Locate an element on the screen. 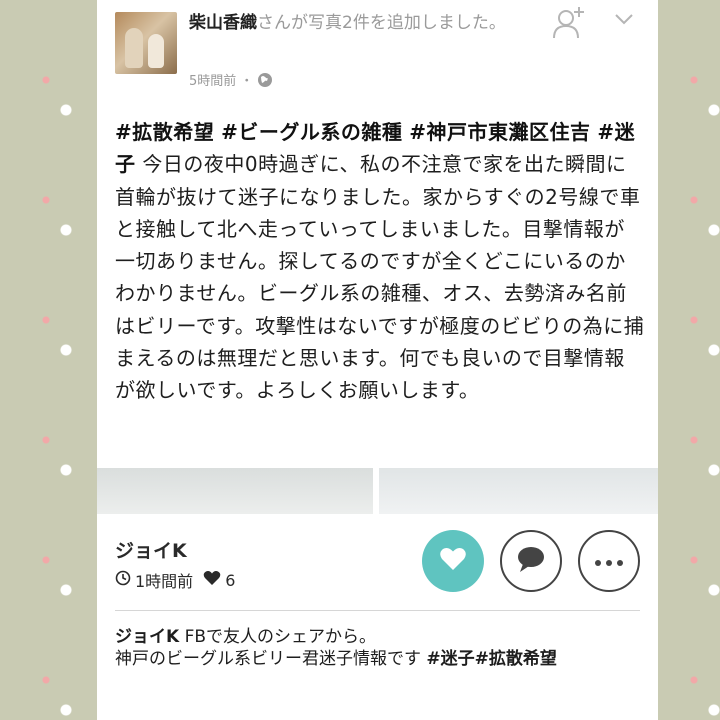  speech-bubble-icon is located at coordinates (531, 561).